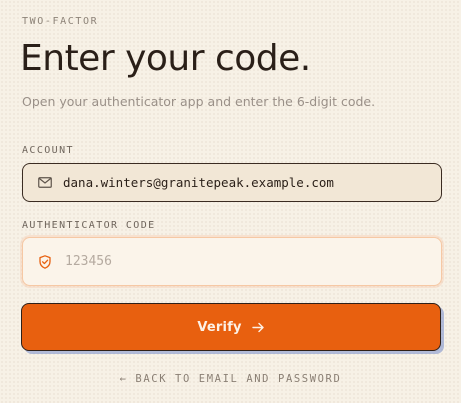 This screenshot has width=461, height=403. Describe the element at coordinates (230, 379) in the screenshot. I see `back-to-password-link: ← BACK TO EMAIL AND PASSWORD` at that location.